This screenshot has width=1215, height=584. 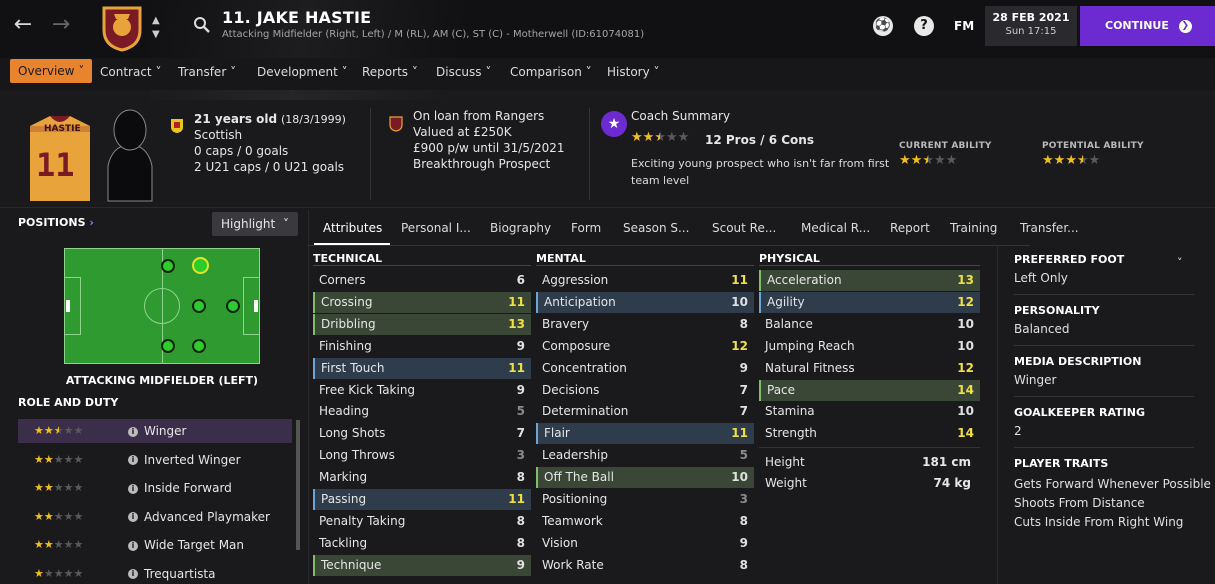 I want to click on help-icon: ?, so click(x=924, y=26).